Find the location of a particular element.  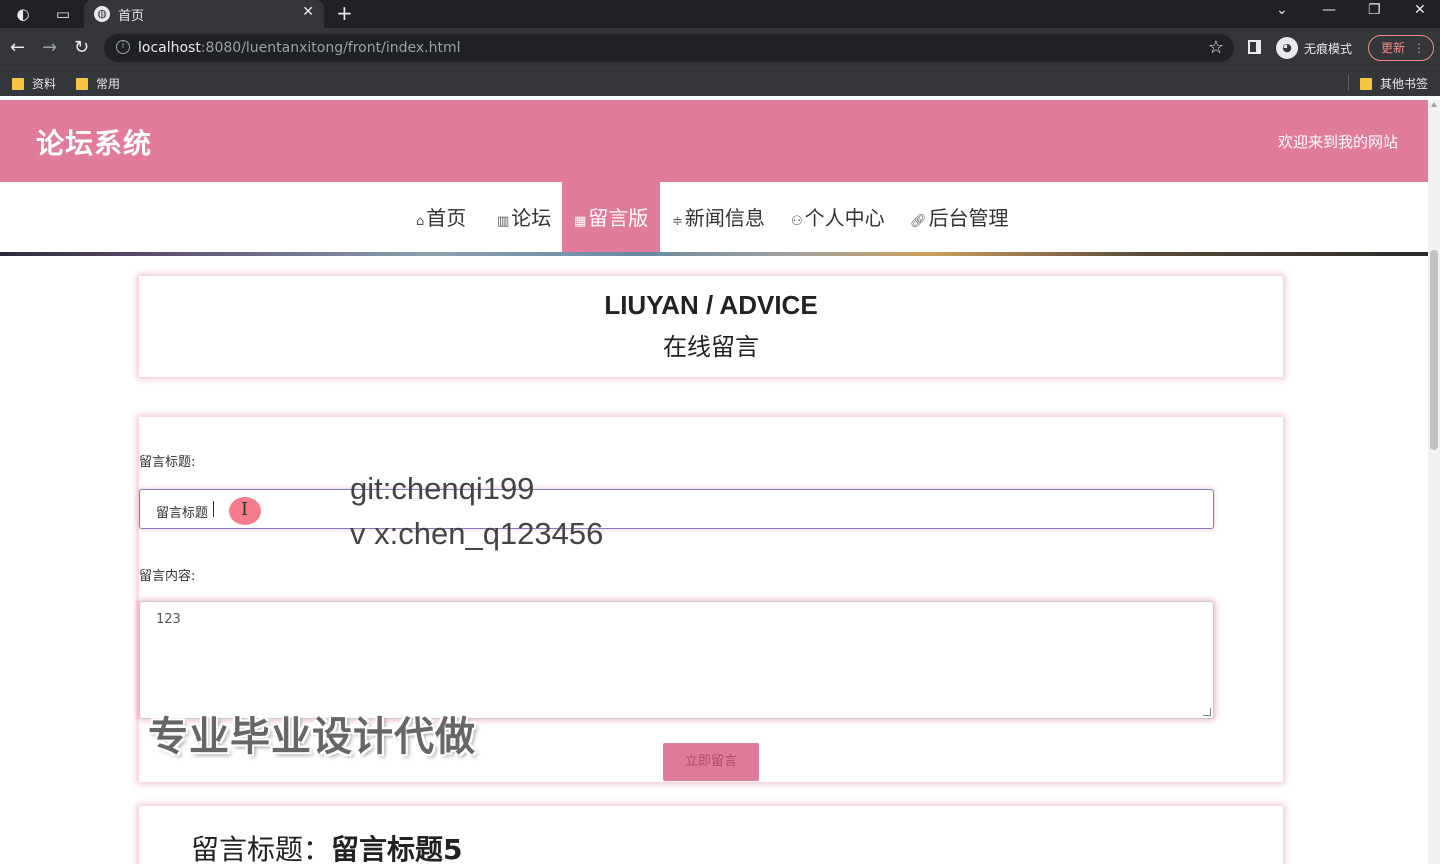

incognito-indicator: ◕ 无痕模式 is located at coordinates (1314, 48).